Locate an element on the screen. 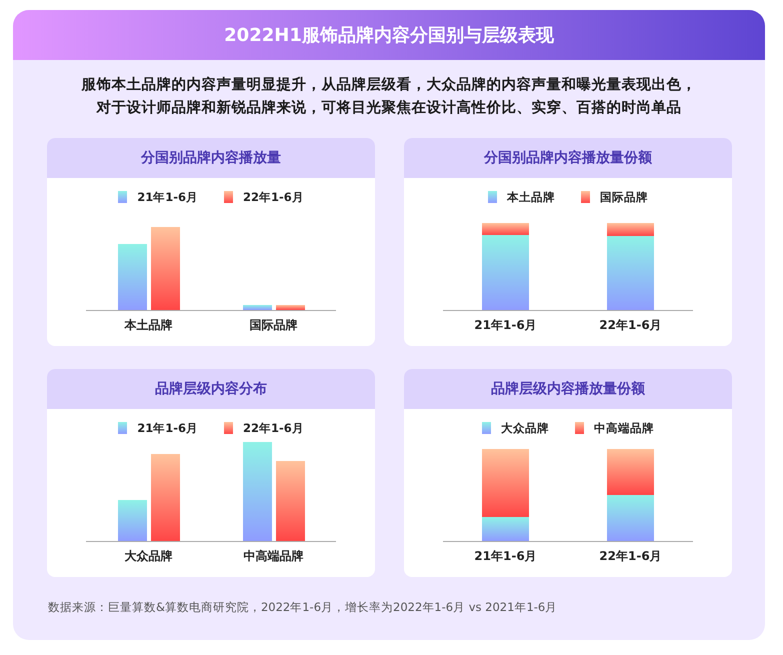 The image size is (783, 655). legend-label: 大众品牌 is located at coordinates (525, 428).